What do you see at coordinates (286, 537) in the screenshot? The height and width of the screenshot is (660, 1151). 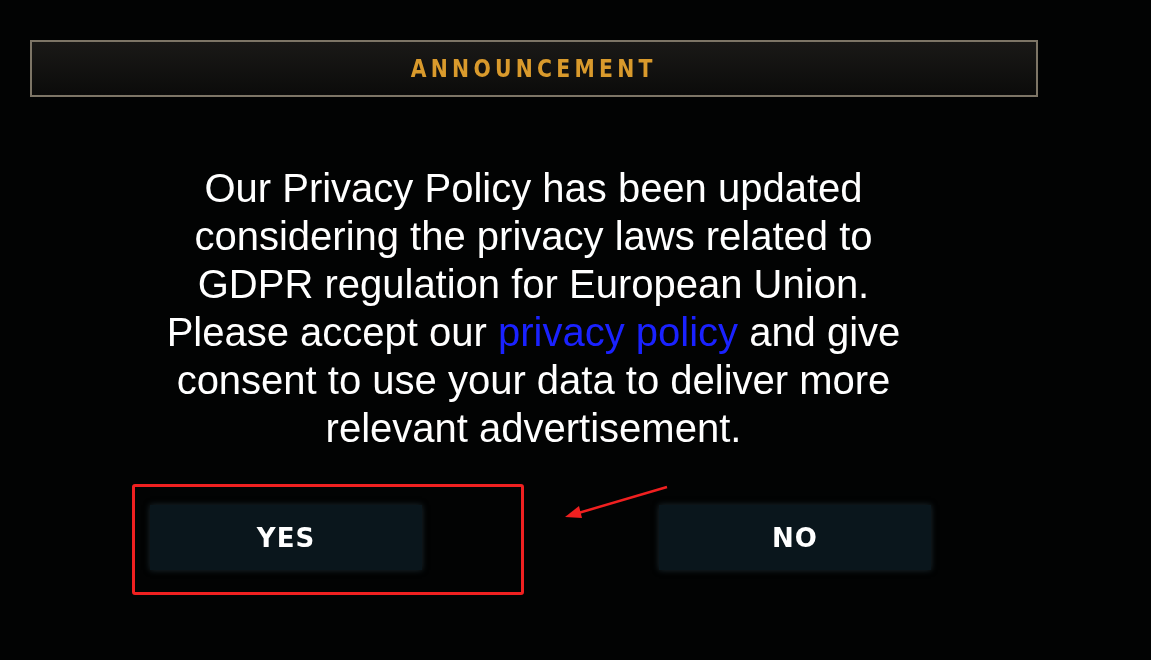 I see `dialog-button: YES` at bounding box center [286, 537].